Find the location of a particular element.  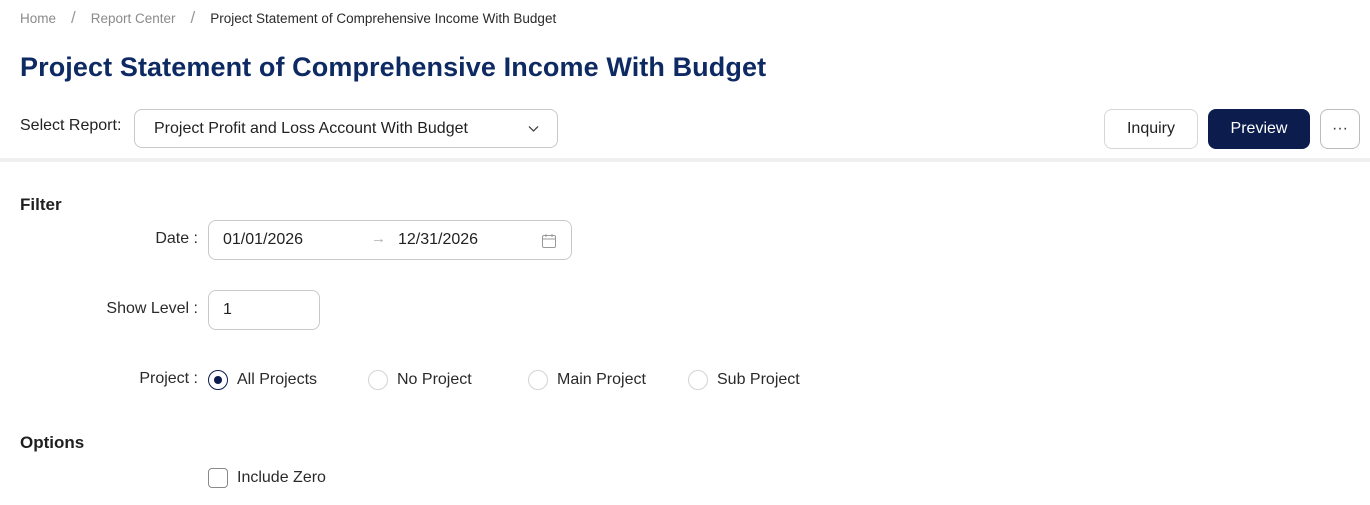

include-zero-checkbox: Include Zero is located at coordinates (267, 478).